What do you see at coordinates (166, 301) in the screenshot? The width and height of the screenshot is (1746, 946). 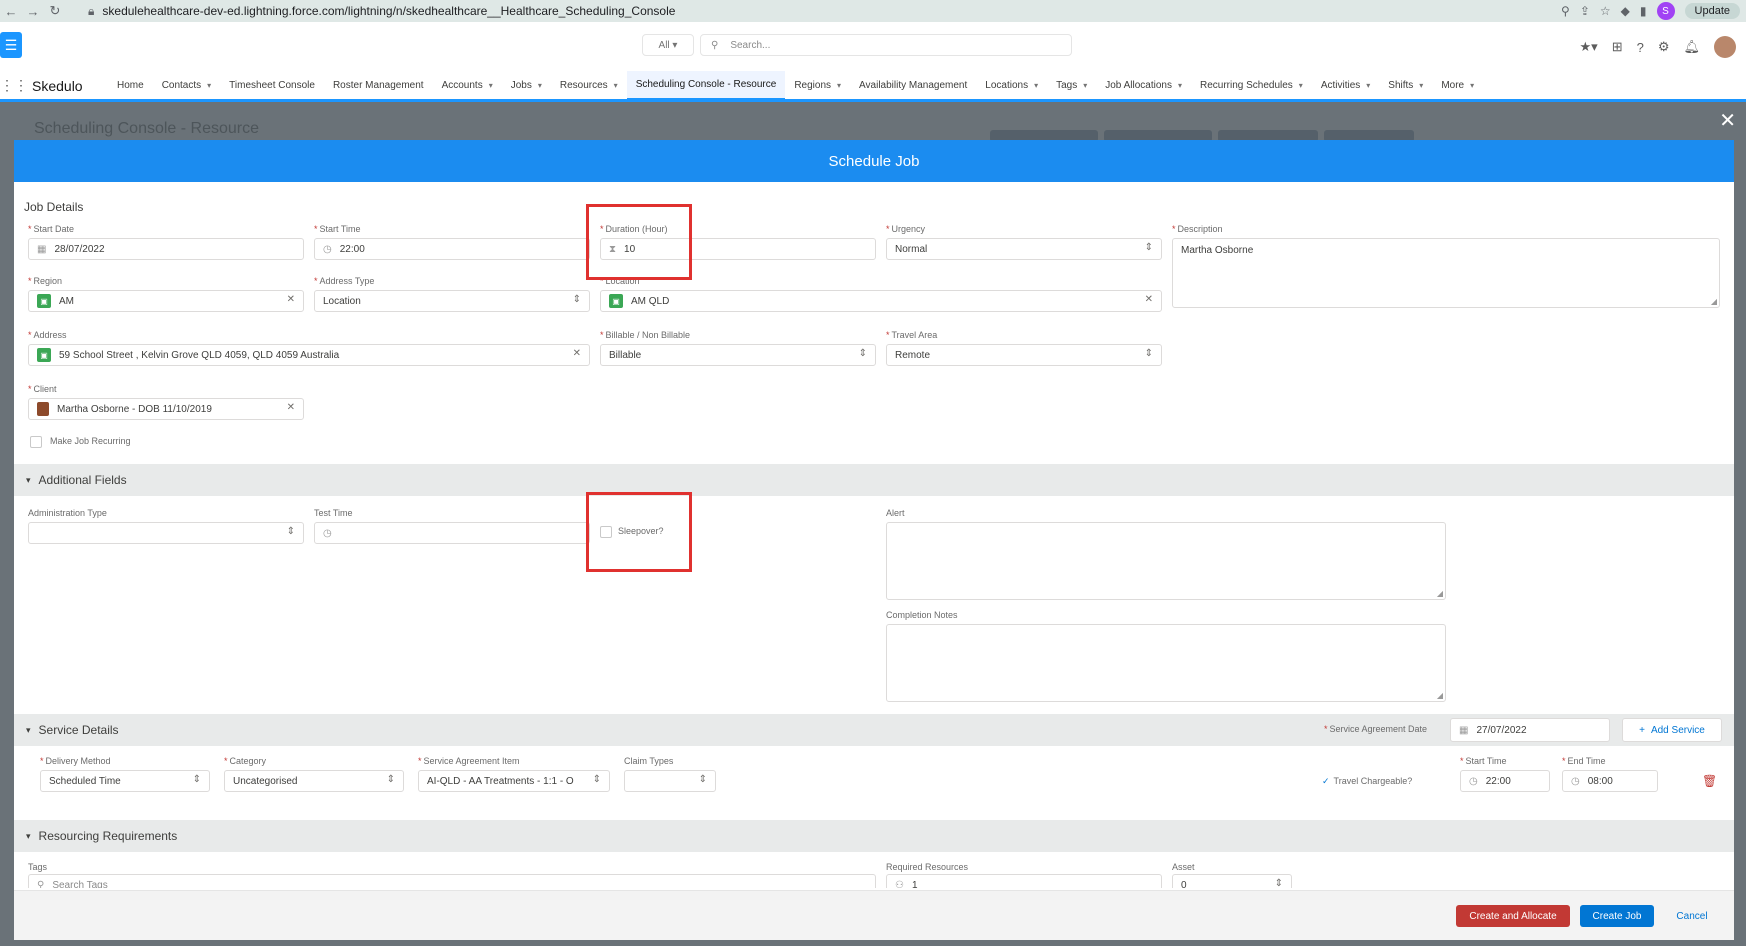 I see `region-lookup: ▣ AM ✕` at bounding box center [166, 301].